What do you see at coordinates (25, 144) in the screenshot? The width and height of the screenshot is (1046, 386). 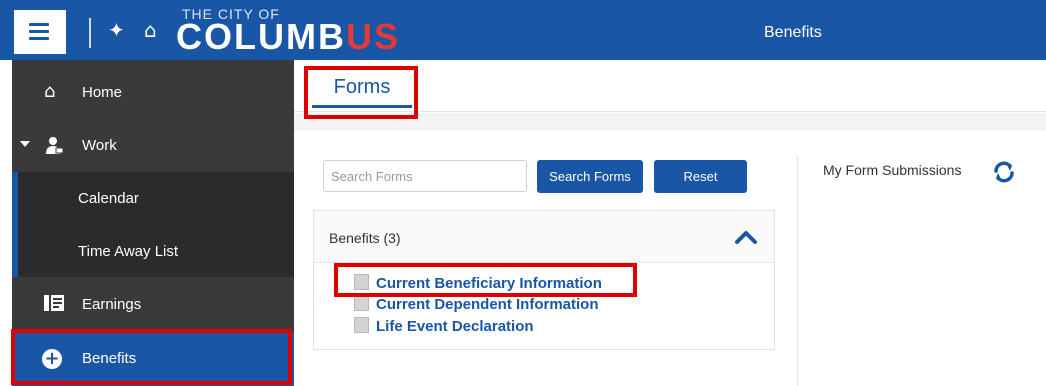 I see `chevron-down-icon` at bounding box center [25, 144].